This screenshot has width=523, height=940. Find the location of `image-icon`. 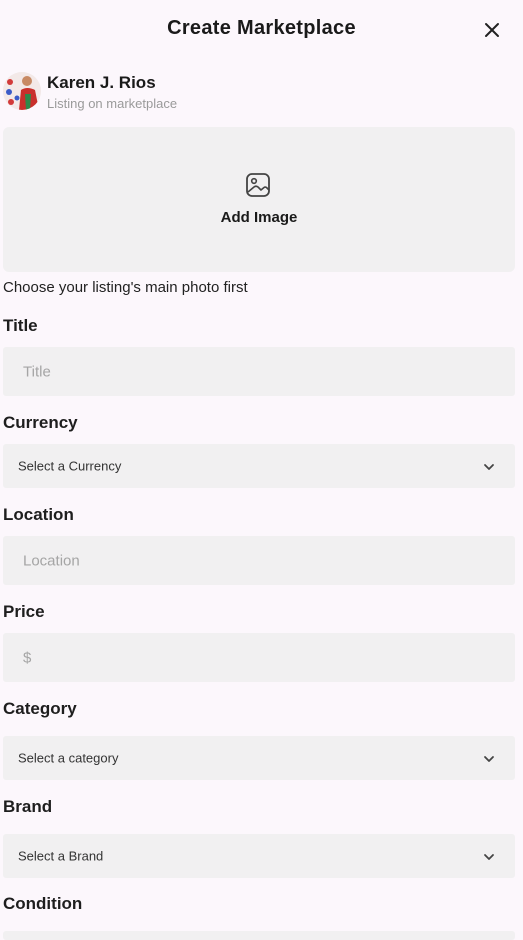

image-icon is located at coordinates (258, 185).